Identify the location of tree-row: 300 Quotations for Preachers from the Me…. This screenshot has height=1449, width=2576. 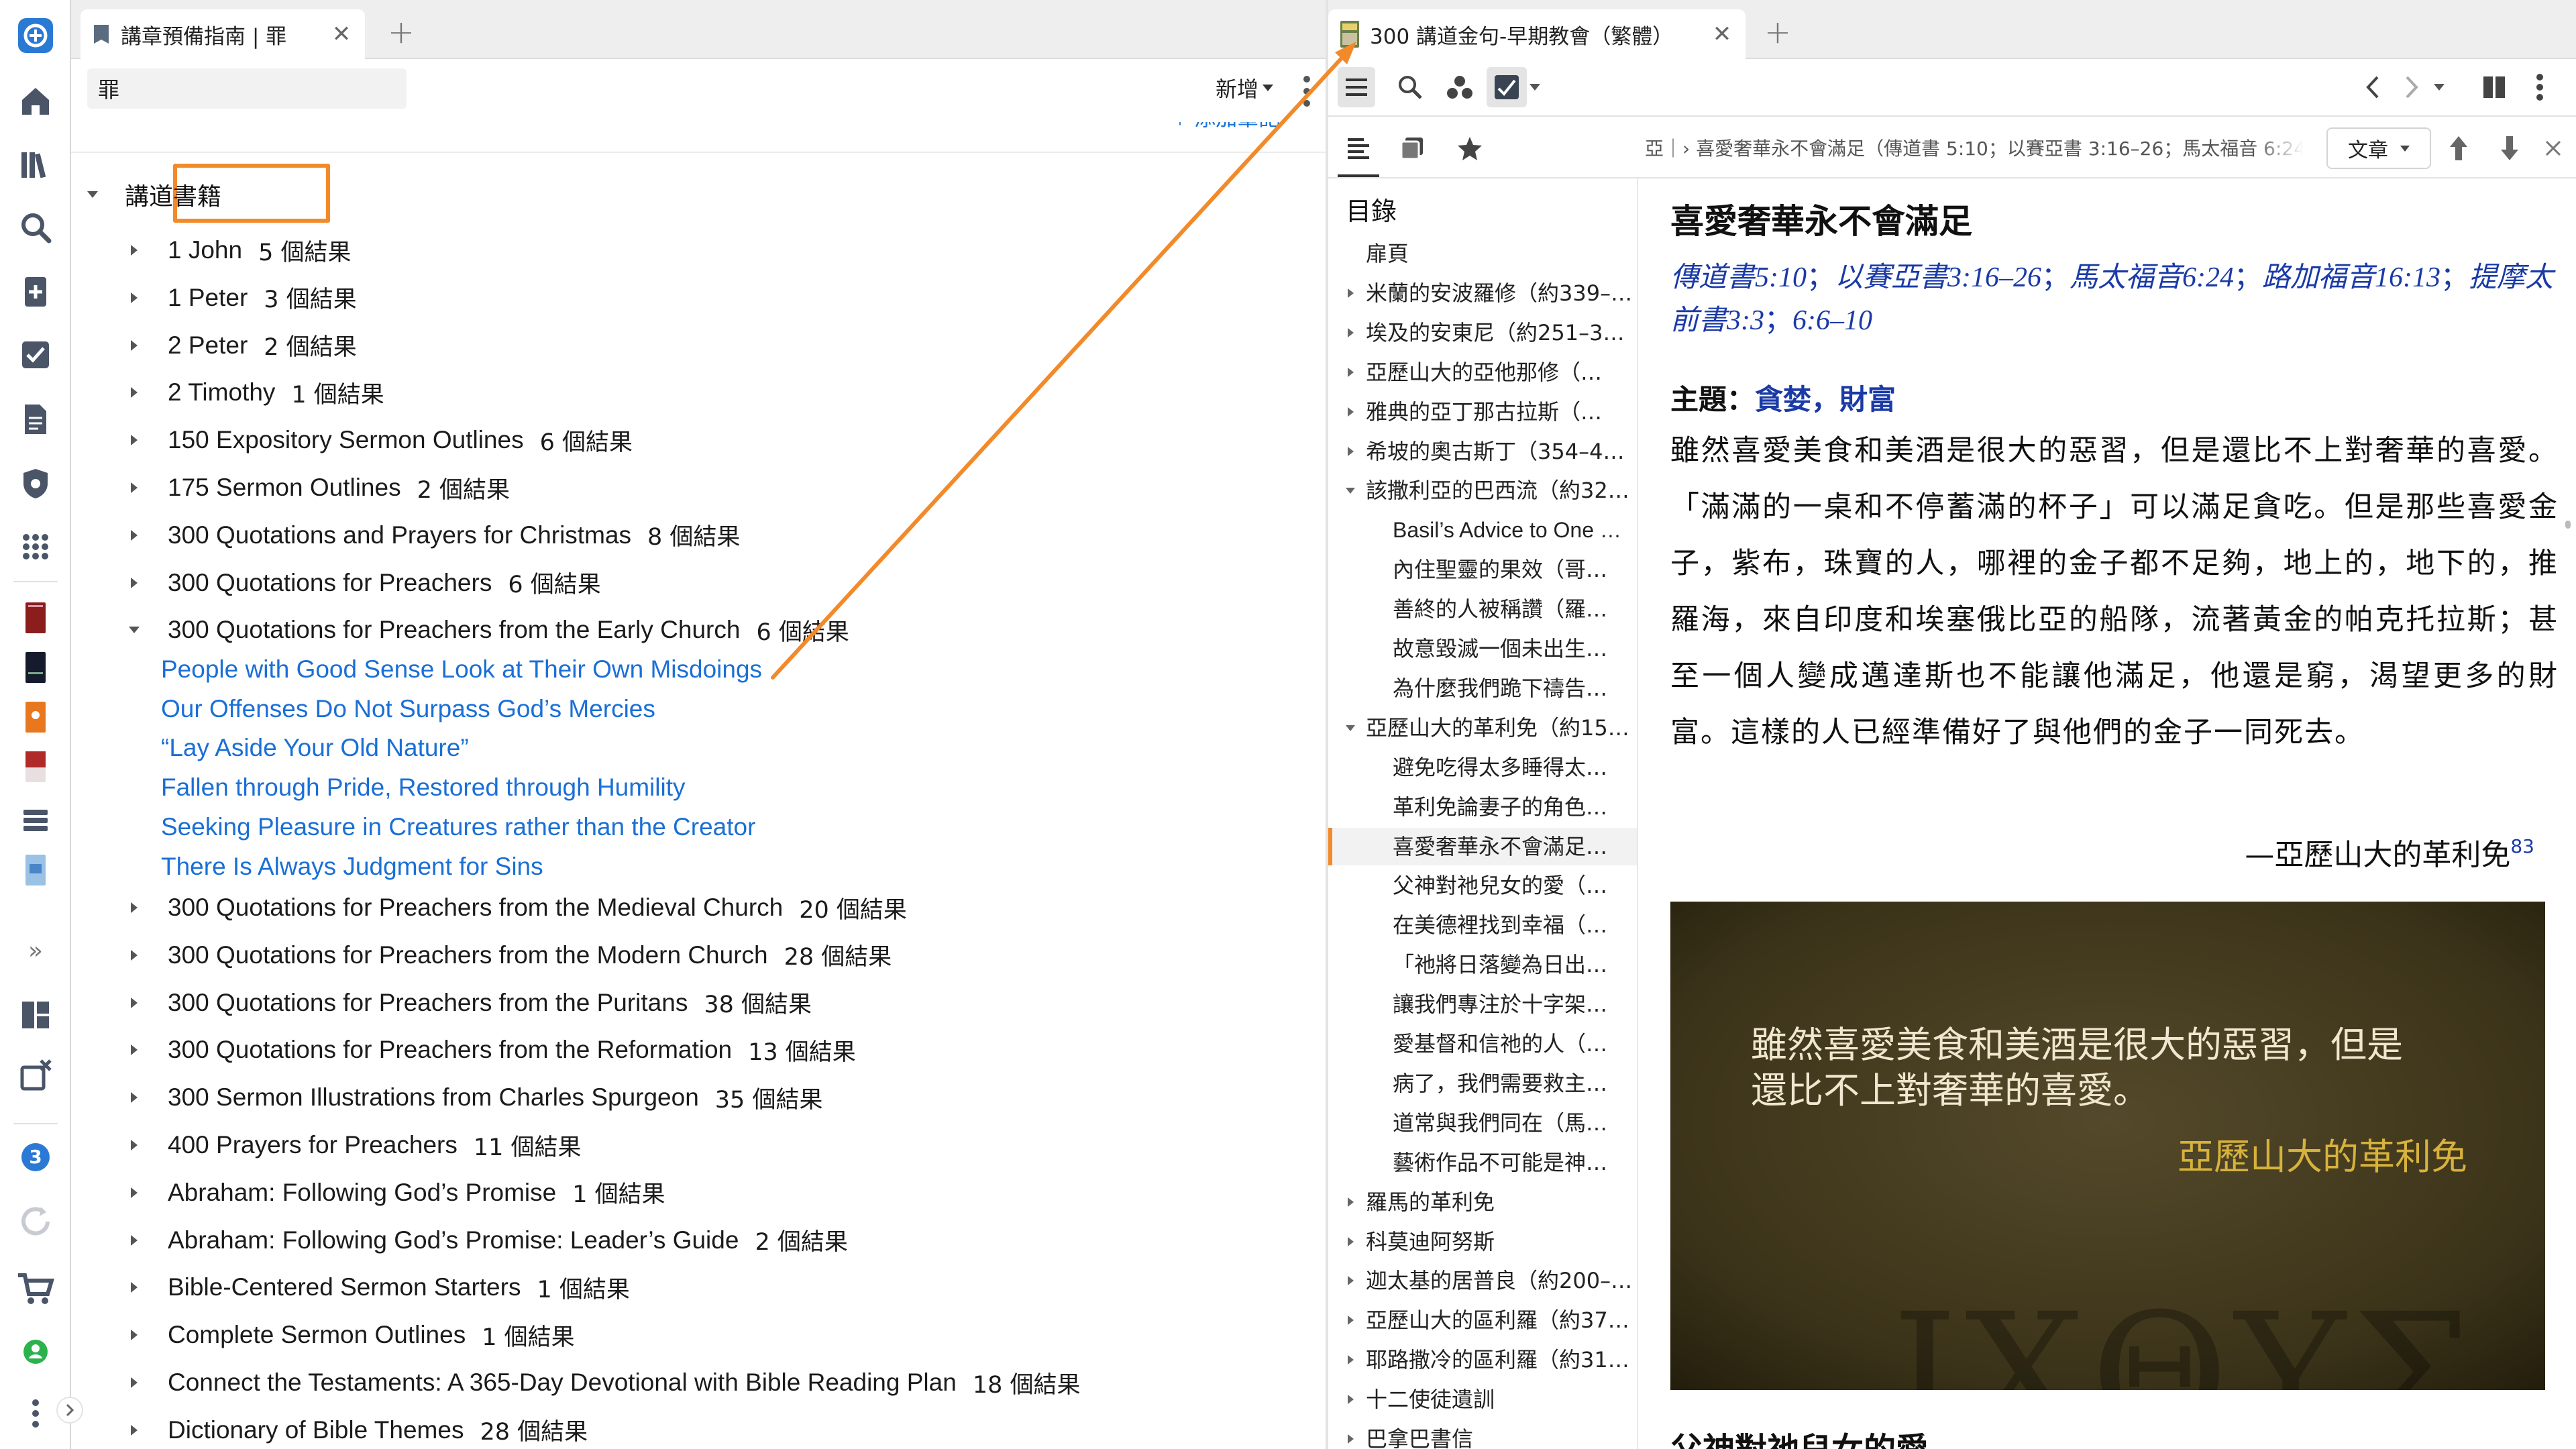
(517, 908).